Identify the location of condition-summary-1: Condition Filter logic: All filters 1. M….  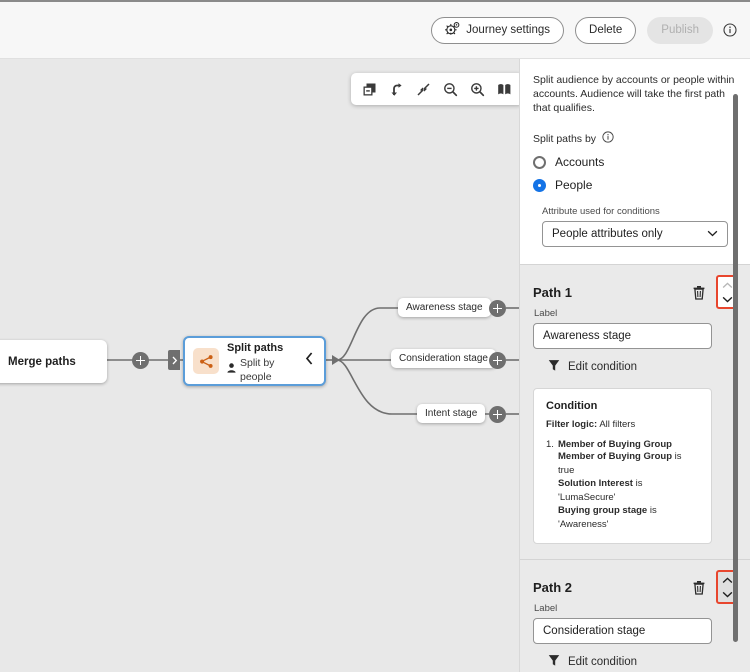
(622, 466).